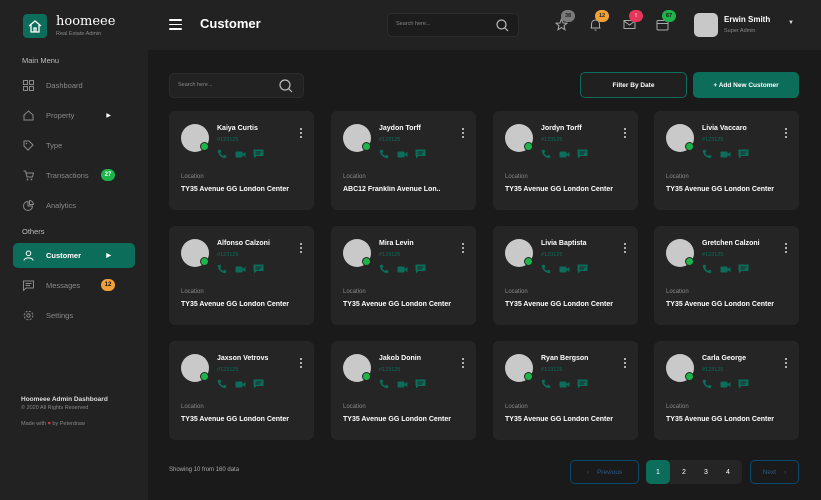  I want to click on previous-page-button: ‹ Previous, so click(604, 472).